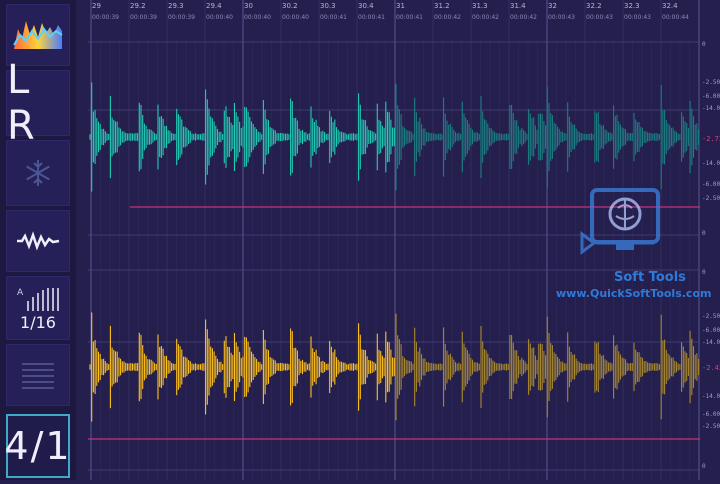 The width and height of the screenshot is (720, 484). What do you see at coordinates (24, 103) in the screenshot?
I see `channel-mode-label: L R` at bounding box center [24, 103].